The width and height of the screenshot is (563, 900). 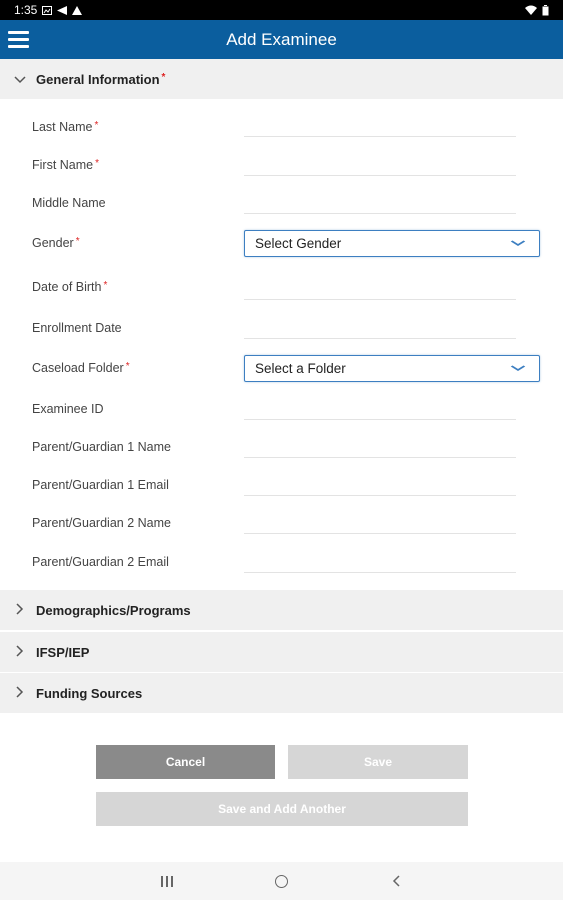 I want to click on gender-label: Gender *, so click(x=56, y=243).